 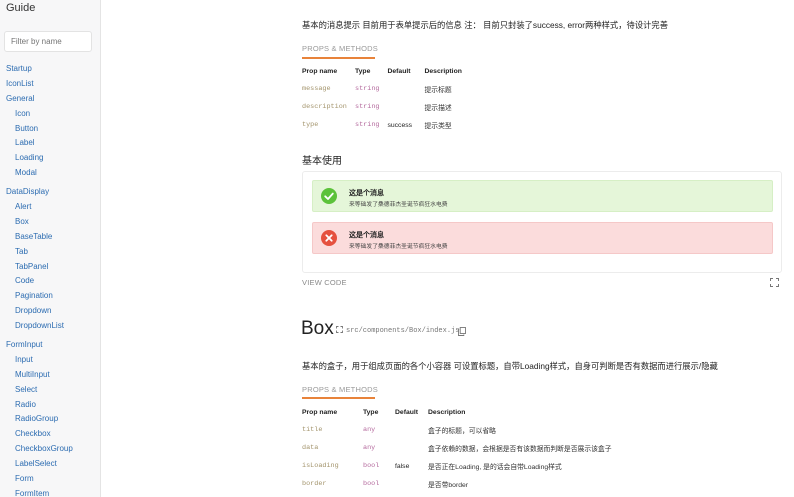 I want to click on sidebar-item-alert: Alert, so click(x=50, y=207).